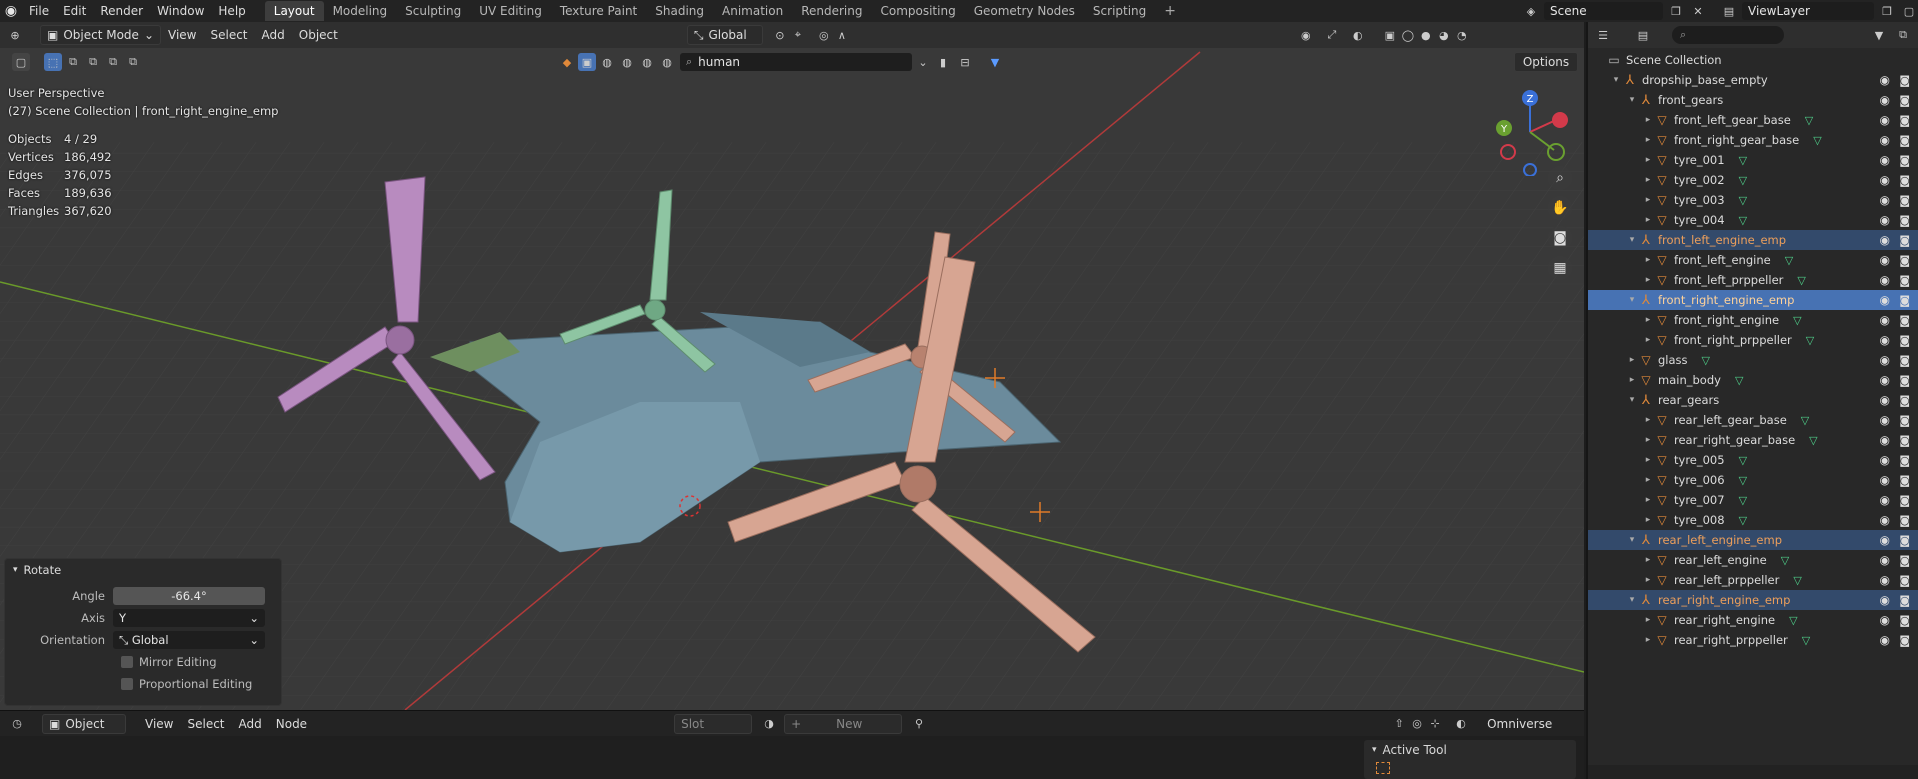 The width and height of the screenshot is (1918, 779). Describe the element at coordinates (1753, 80) in the screenshot. I see `outliner-row: ▾ ⅄ dropship_base_empty ◉ ◙` at that location.